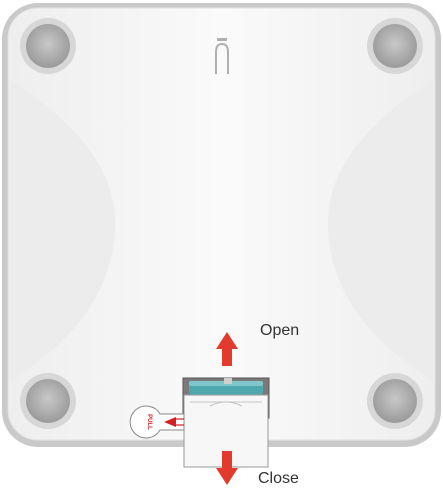 Image resolution: width=443 pixels, height=491 pixels. Describe the element at coordinates (280, 330) in the screenshot. I see `open-label: Open` at that location.